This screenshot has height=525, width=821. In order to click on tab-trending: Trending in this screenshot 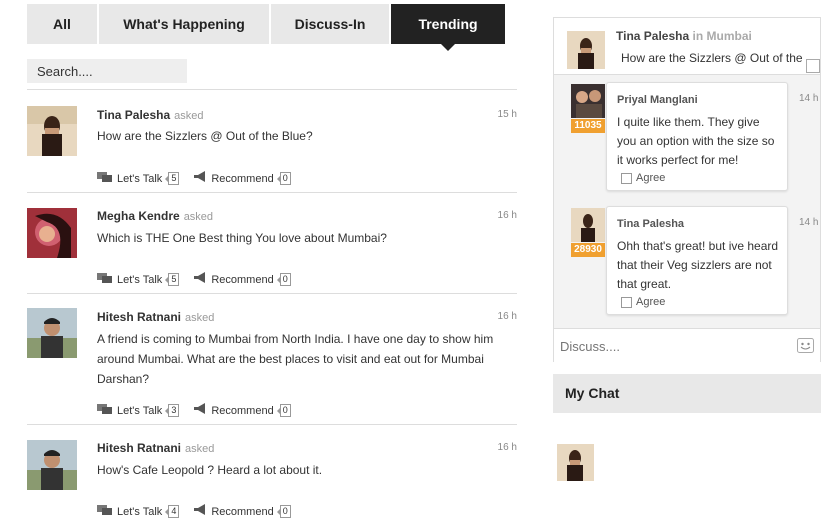, I will do `click(448, 27)`.